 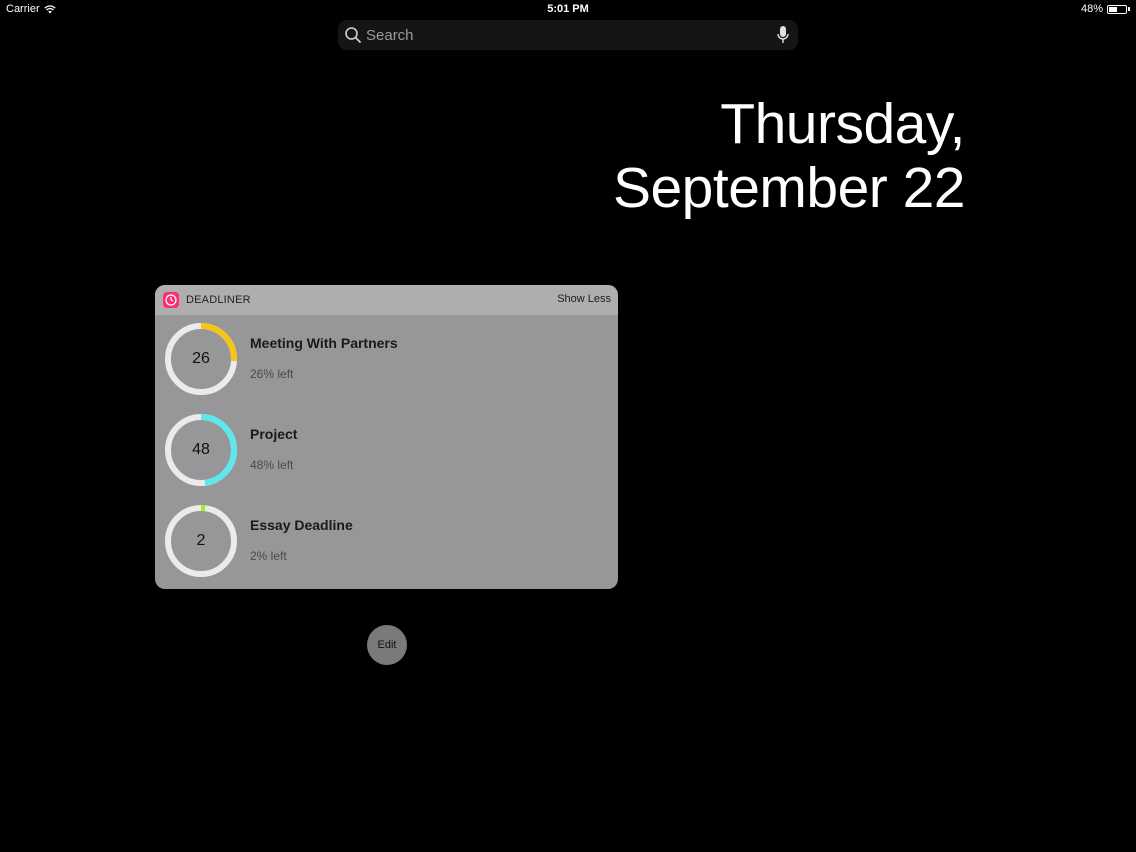 What do you see at coordinates (386, 360) in the screenshot?
I see `deadline-item: 26 Meeting With Partners 26% left` at bounding box center [386, 360].